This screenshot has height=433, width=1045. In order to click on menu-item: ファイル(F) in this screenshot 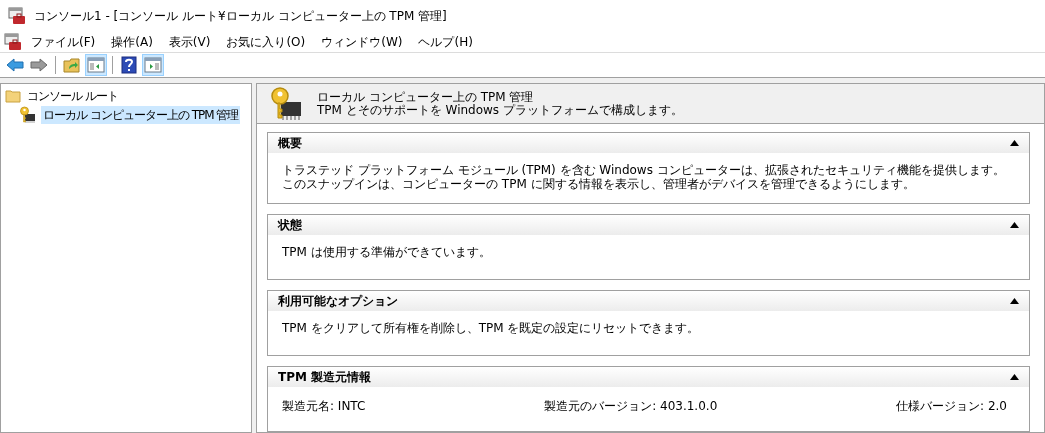, I will do `click(63, 42)`.